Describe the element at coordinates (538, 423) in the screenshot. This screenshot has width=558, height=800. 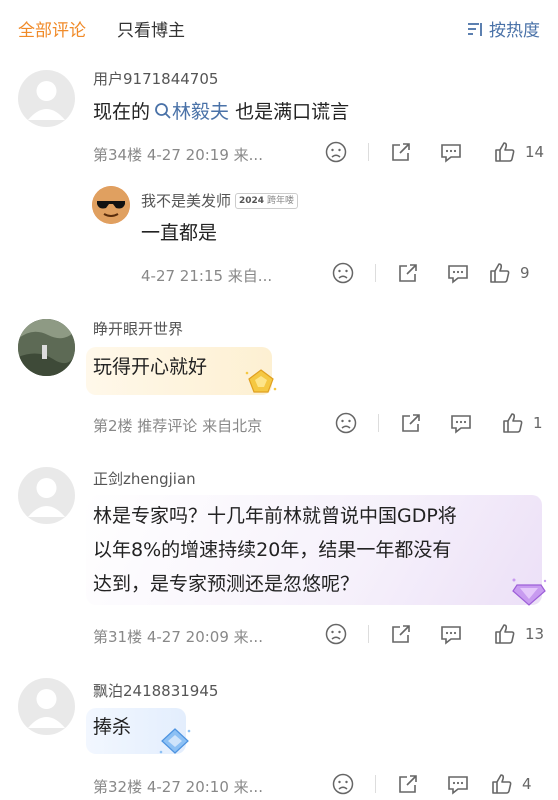
I see `like-count: 1` at that location.